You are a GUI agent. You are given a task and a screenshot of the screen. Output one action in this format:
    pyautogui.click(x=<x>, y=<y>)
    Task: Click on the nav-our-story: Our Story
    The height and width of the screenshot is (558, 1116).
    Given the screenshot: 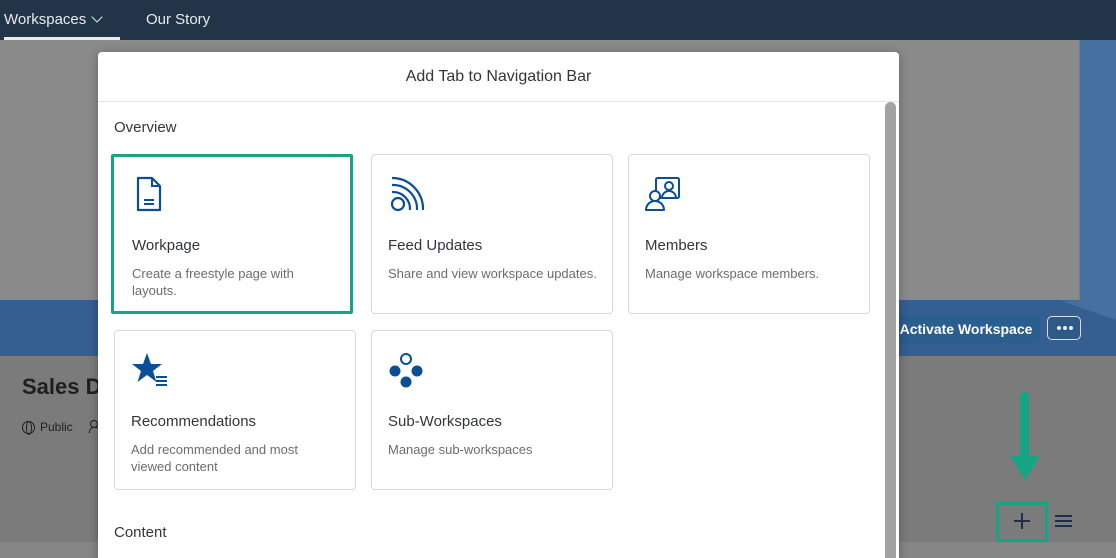 What is the action you would take?
    pyautogui.click(x=178, y=20)
    